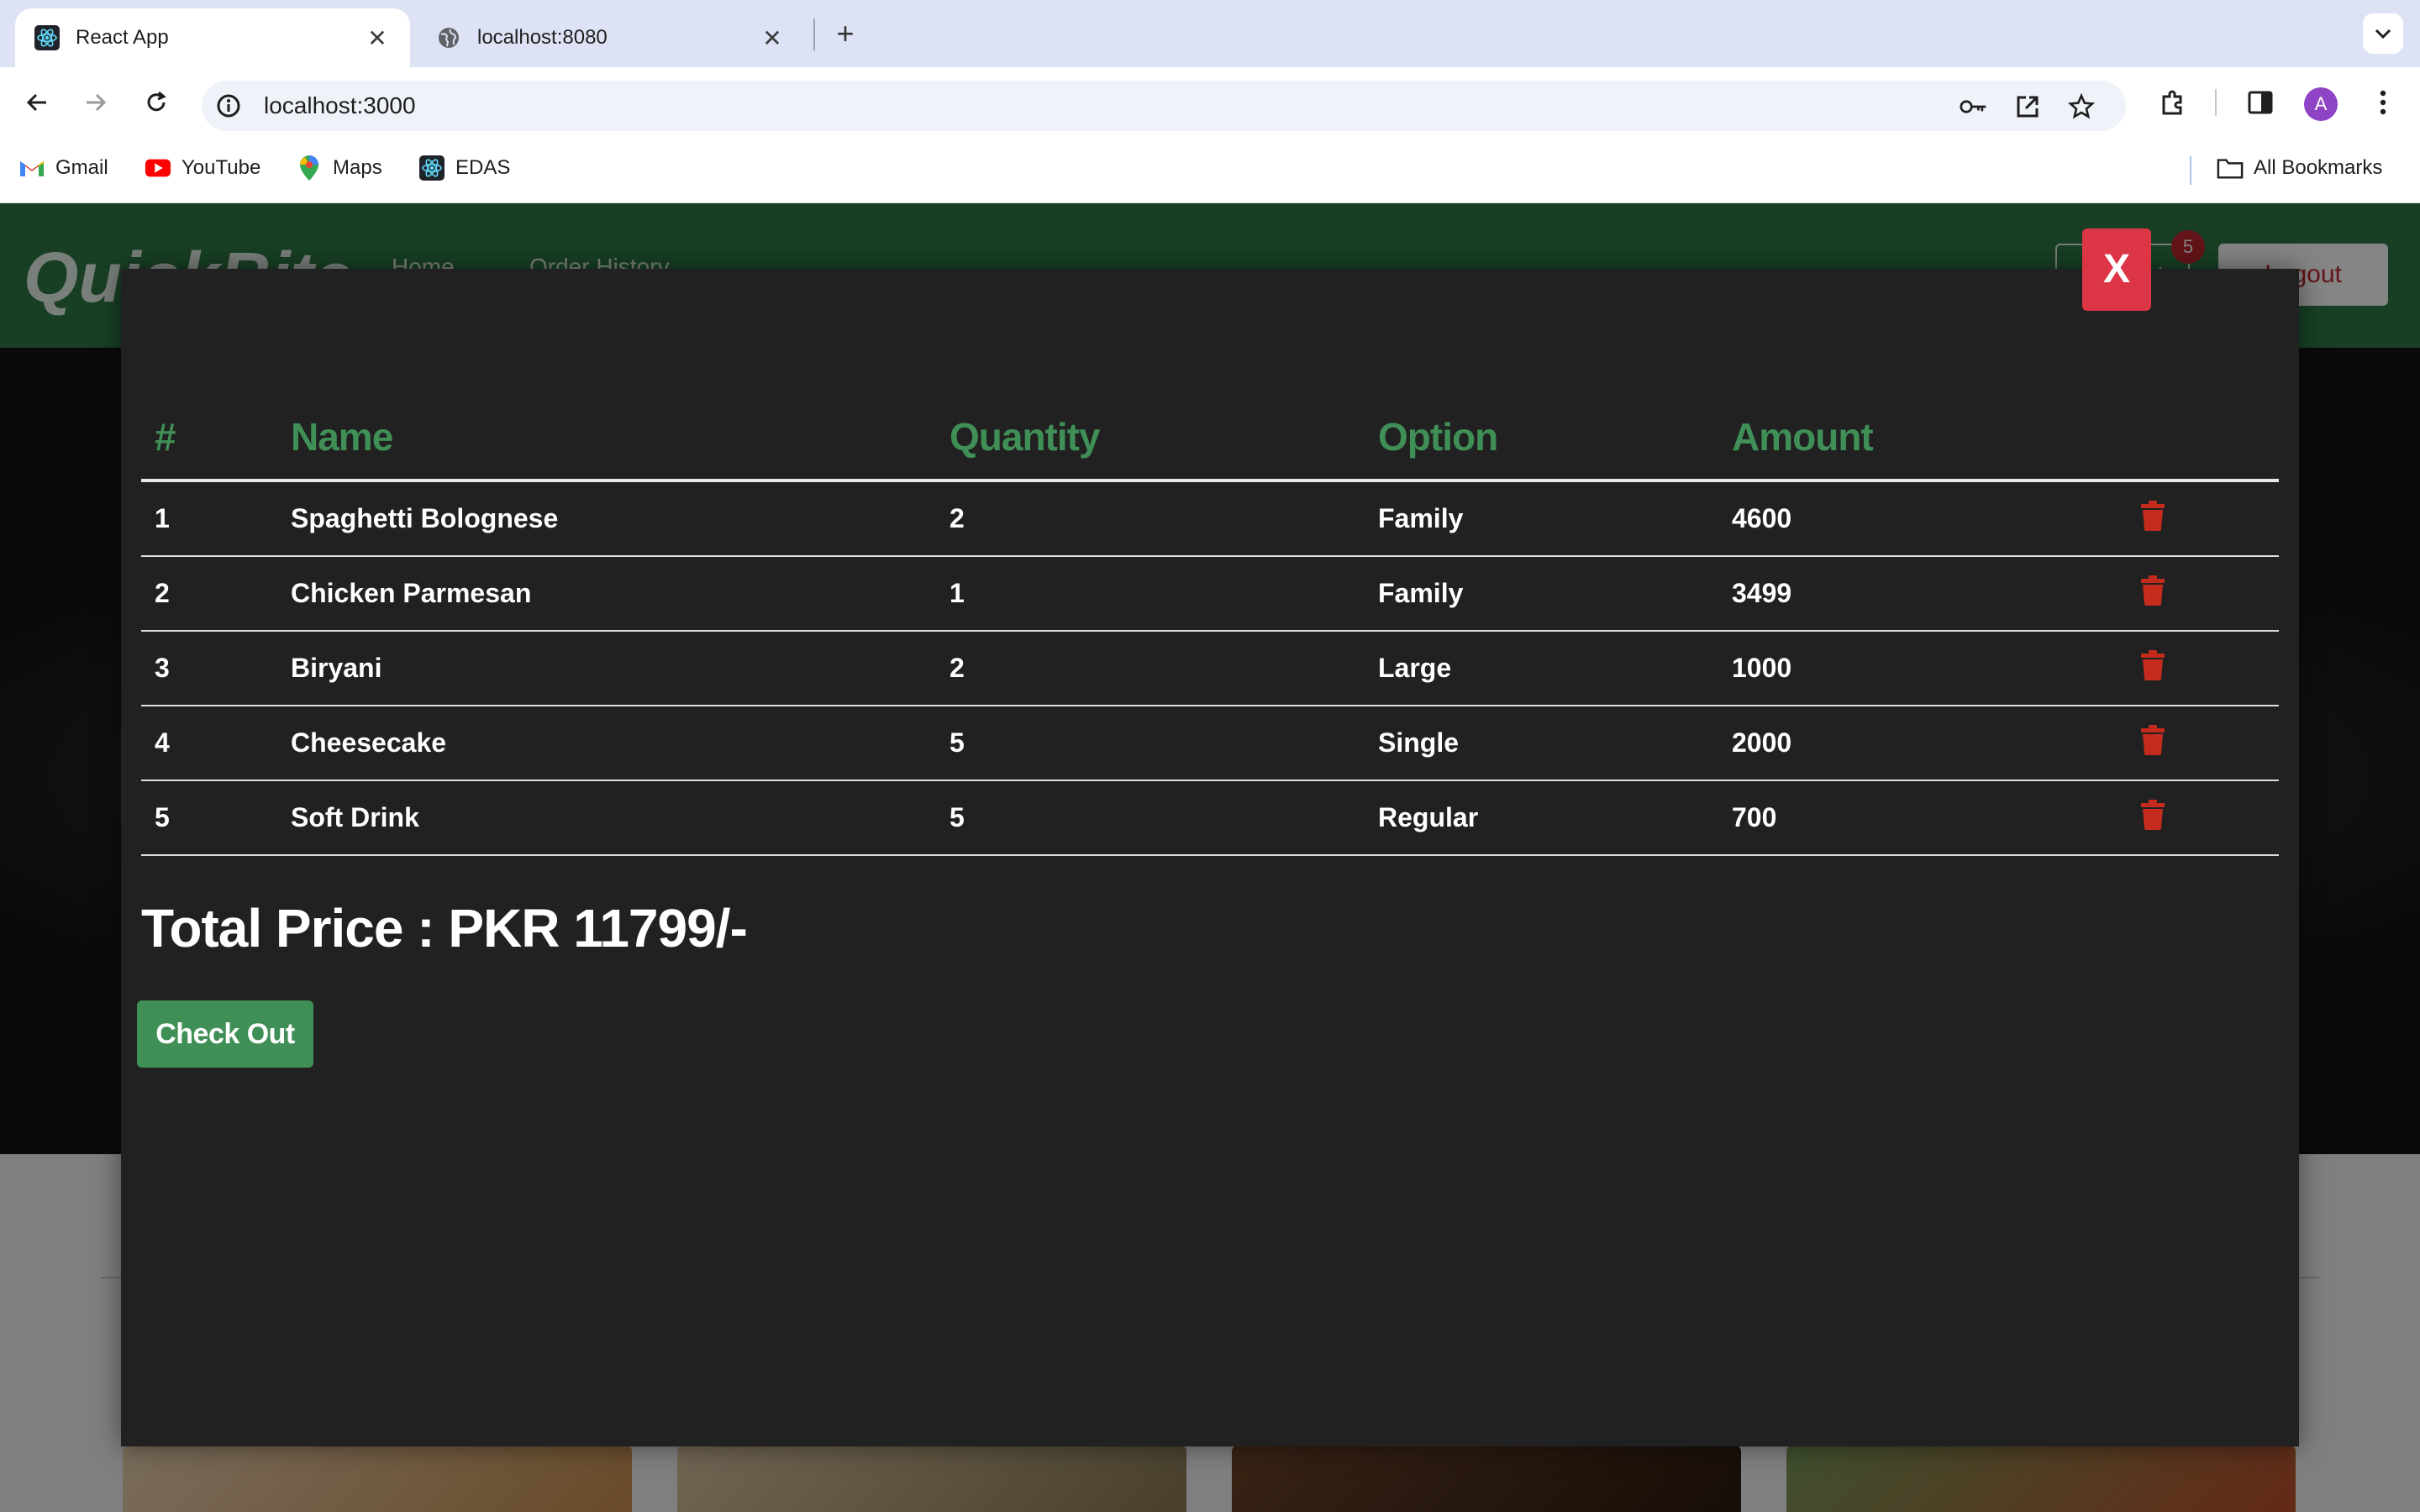 The image size is (2420, 1512). I want to click on password-key-icon, so click(1974, 106).